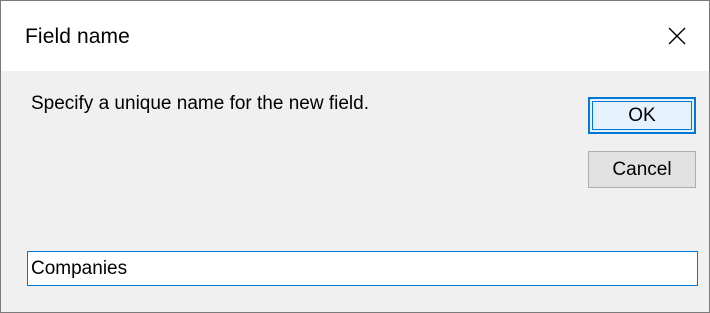  Describe the element at coordinates (77, 36) in the screenshot. I see `dialog-title: Field name` at that location.